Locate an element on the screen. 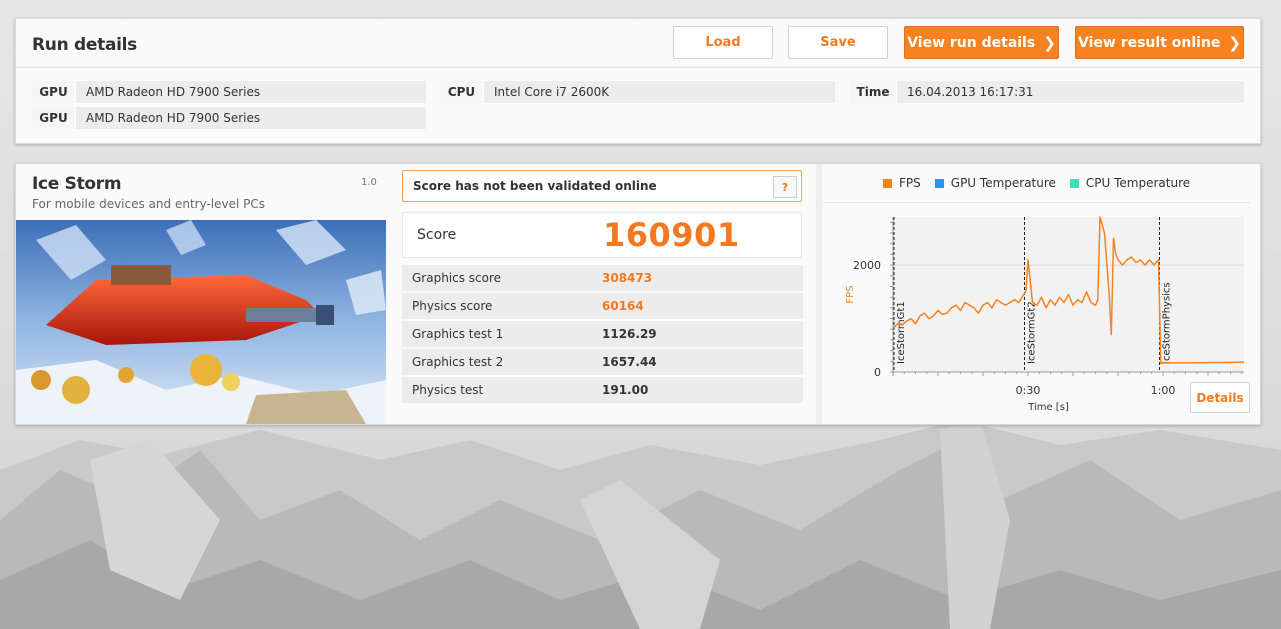 This screenshot has height=629, width=1281. view-run-details-label: View run details is located at coordinates (971, 42).